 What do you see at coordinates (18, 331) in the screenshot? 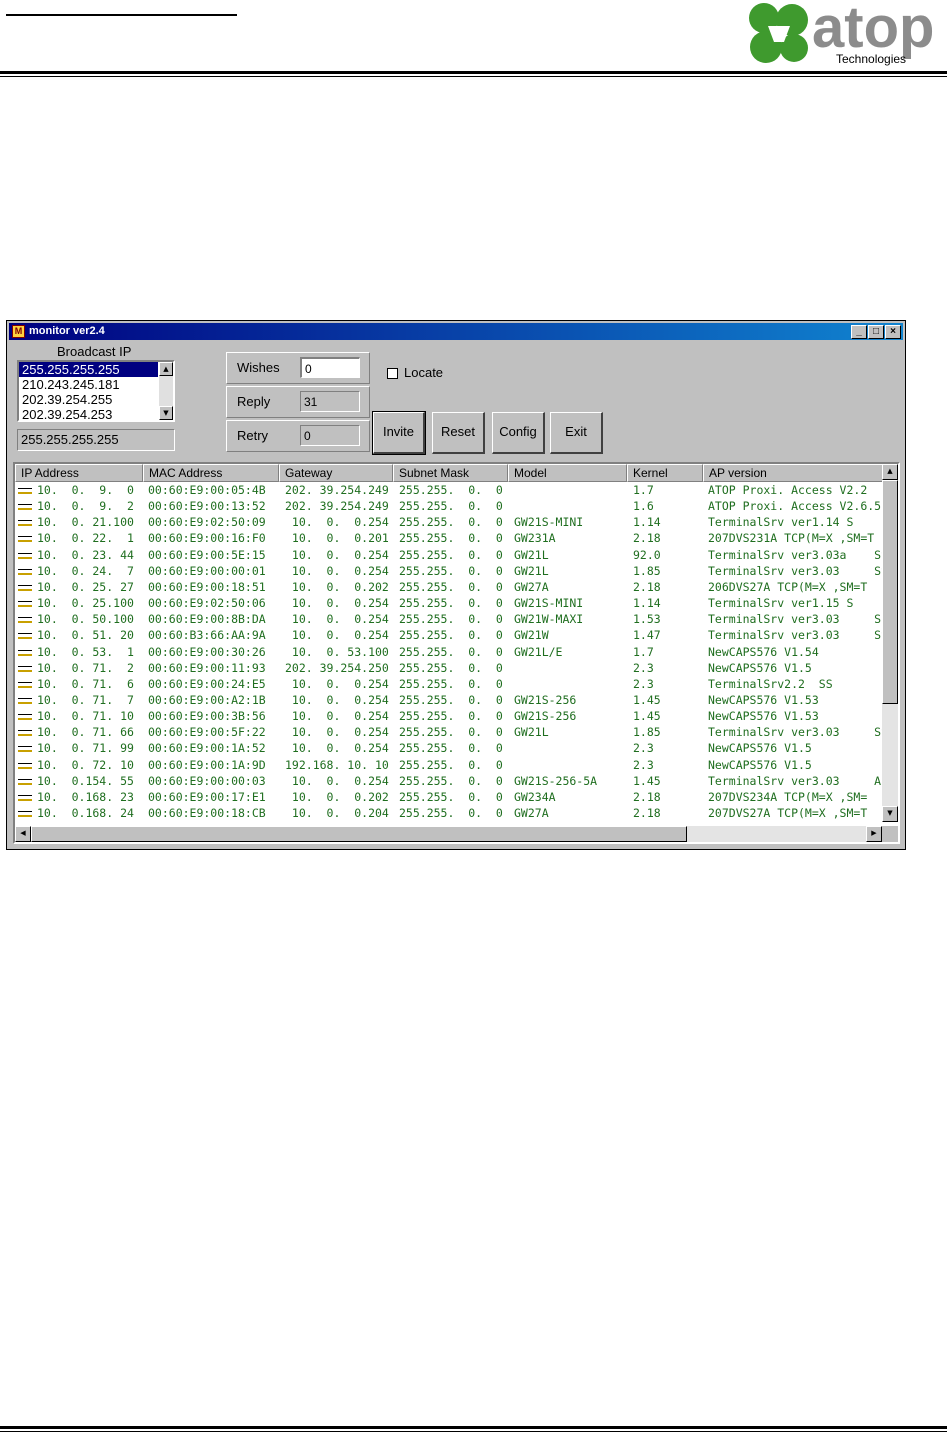
I see `app-icon: M` at bounding box center [18, 331].